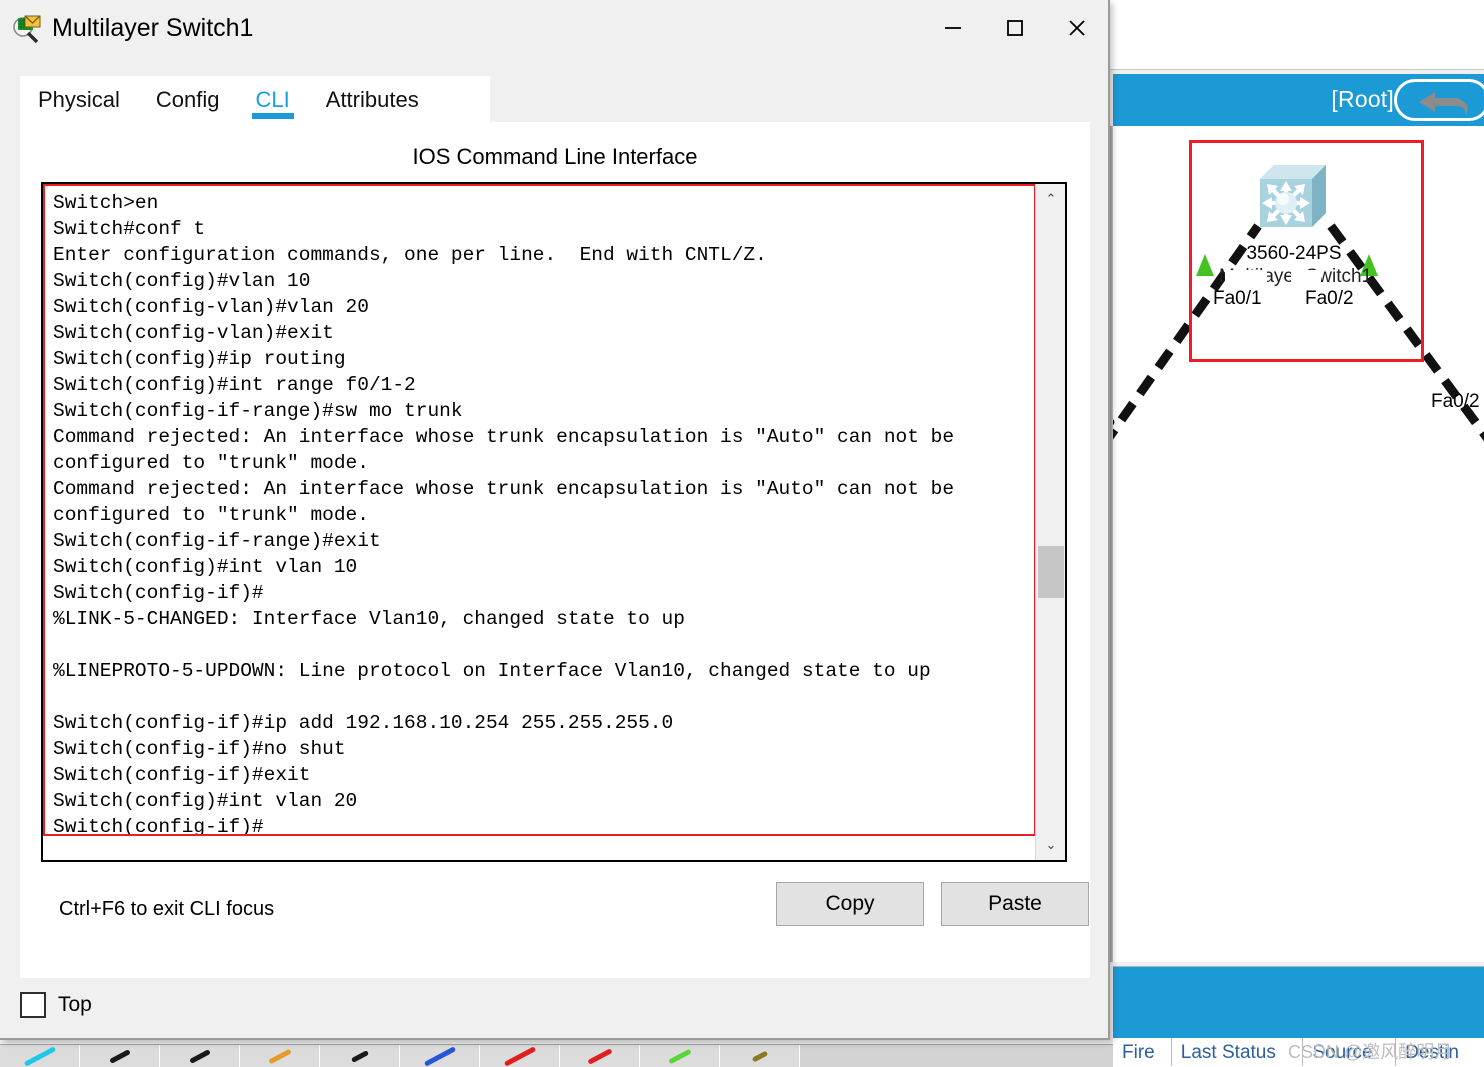  What do you see at coordinates (1455, 402) in the screenshot?
I see `port-label-fa02-right: Fa0/2` at bounding box center [1455, 402].